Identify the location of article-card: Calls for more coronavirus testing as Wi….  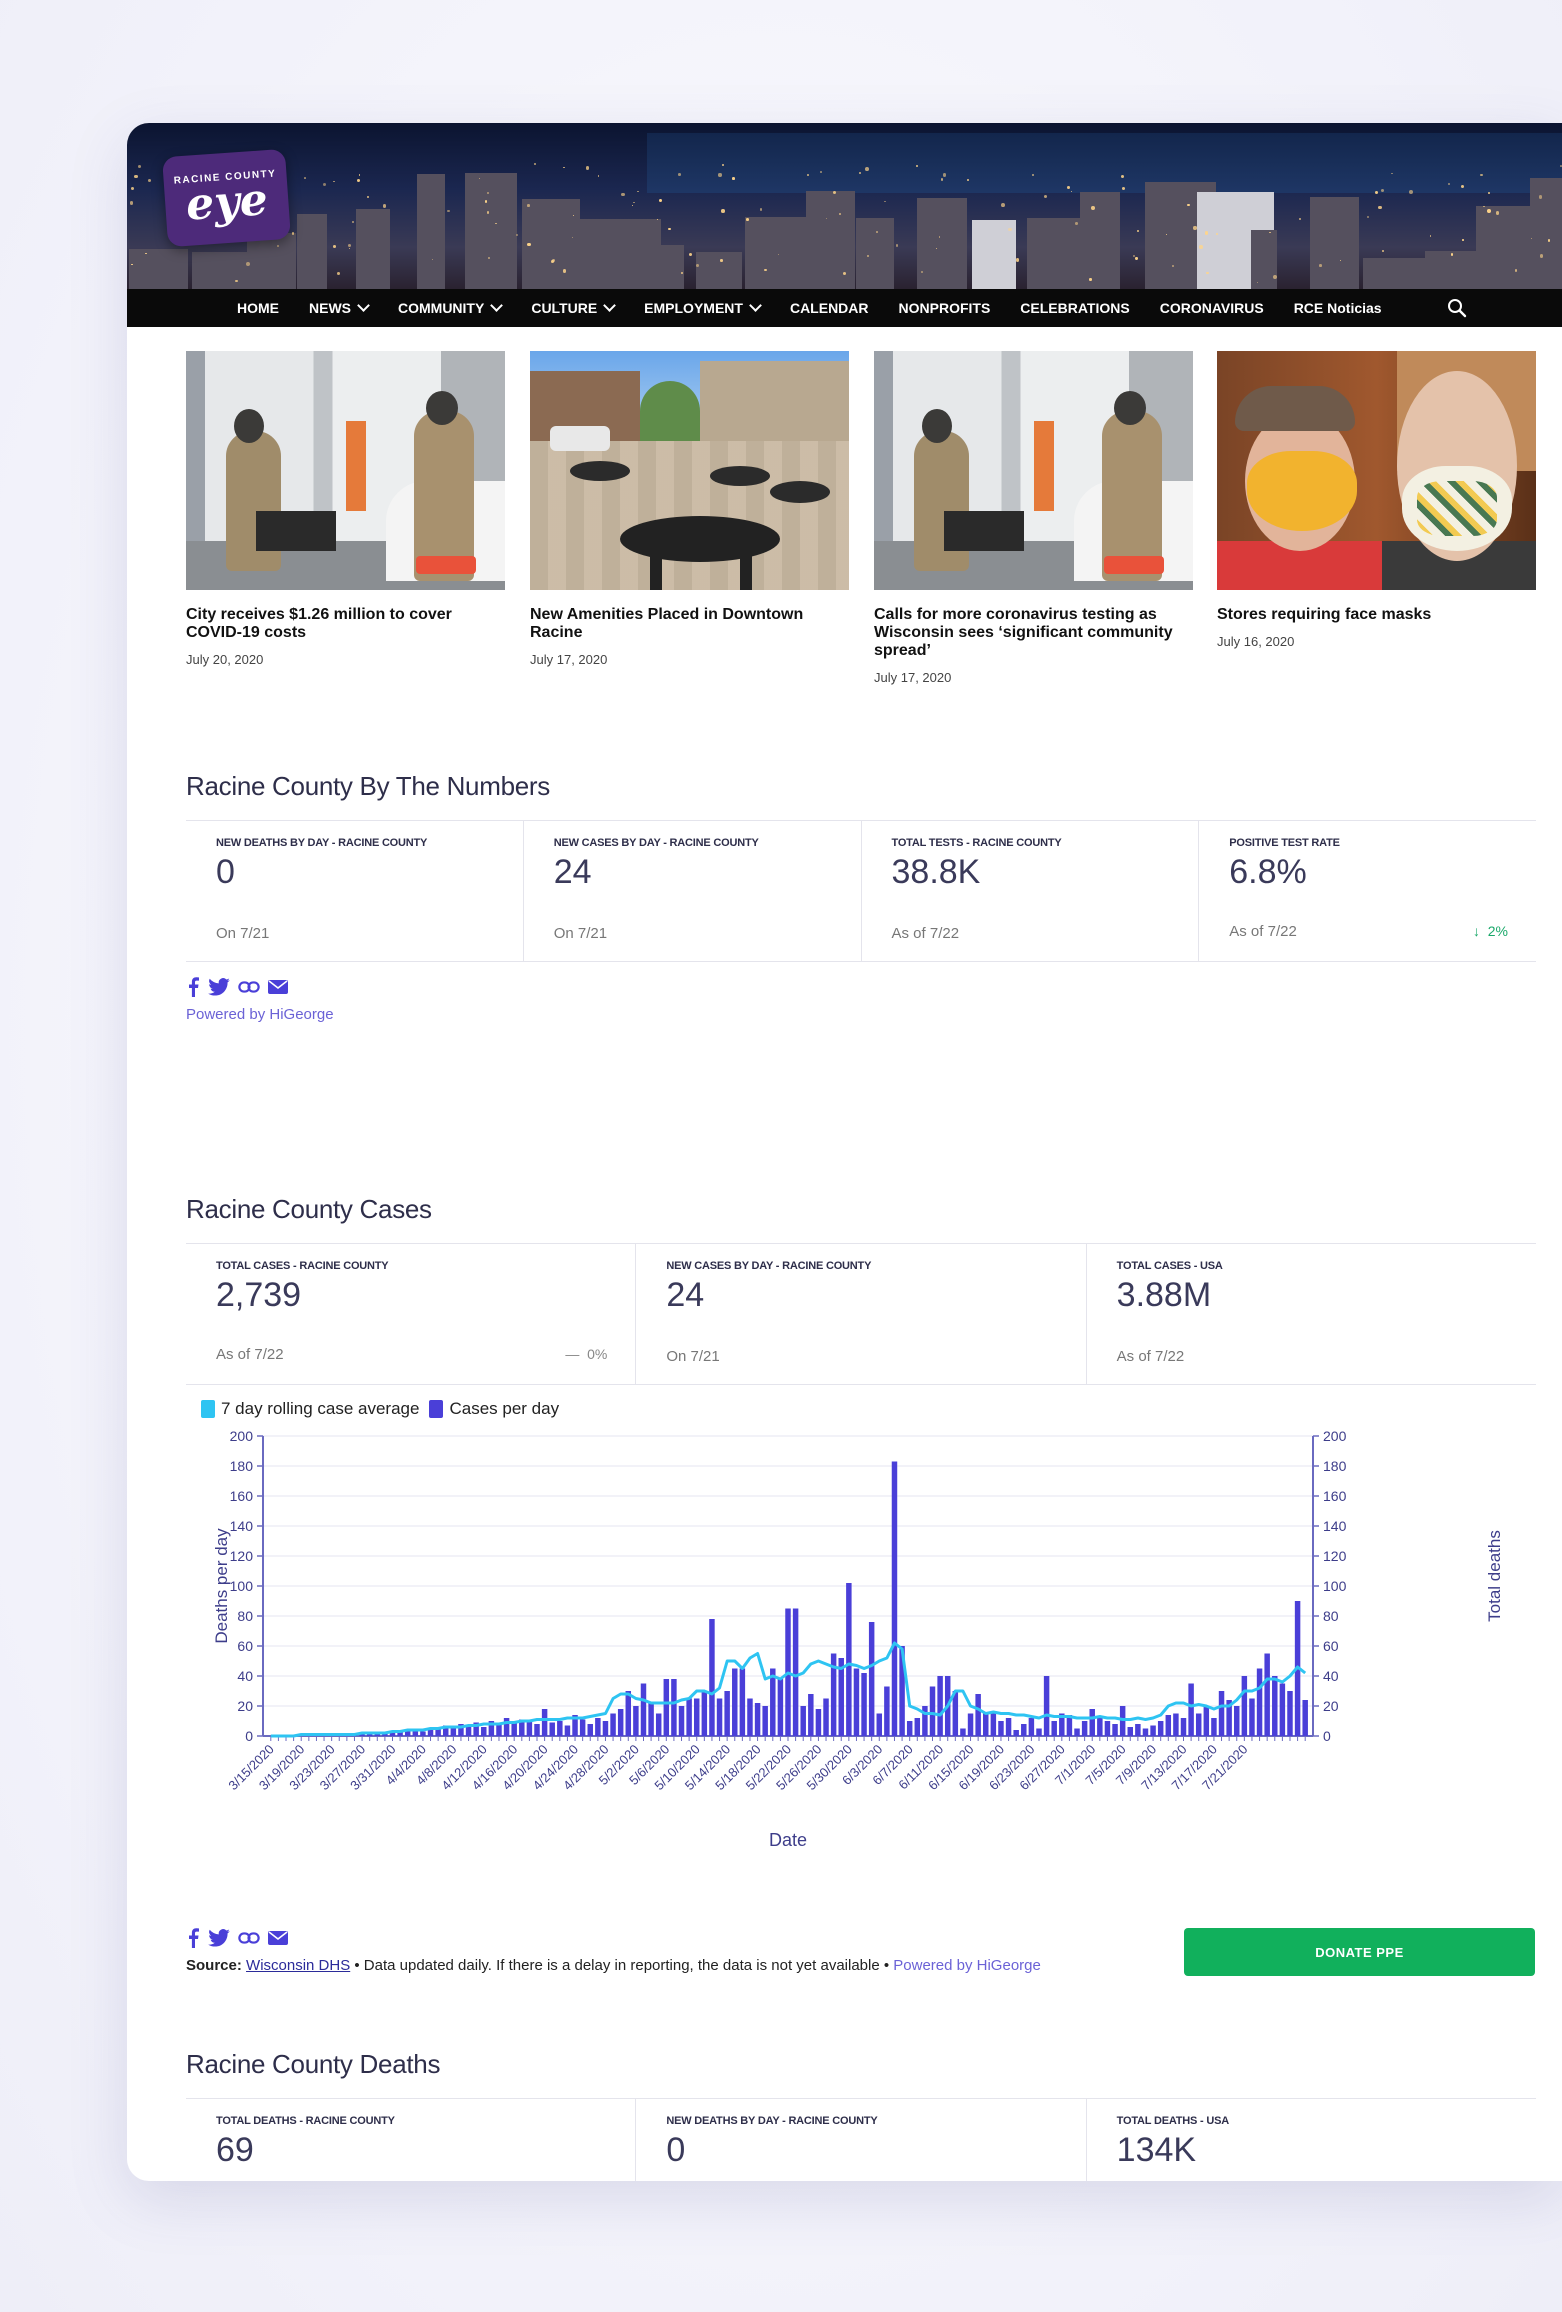
(1033, 518).